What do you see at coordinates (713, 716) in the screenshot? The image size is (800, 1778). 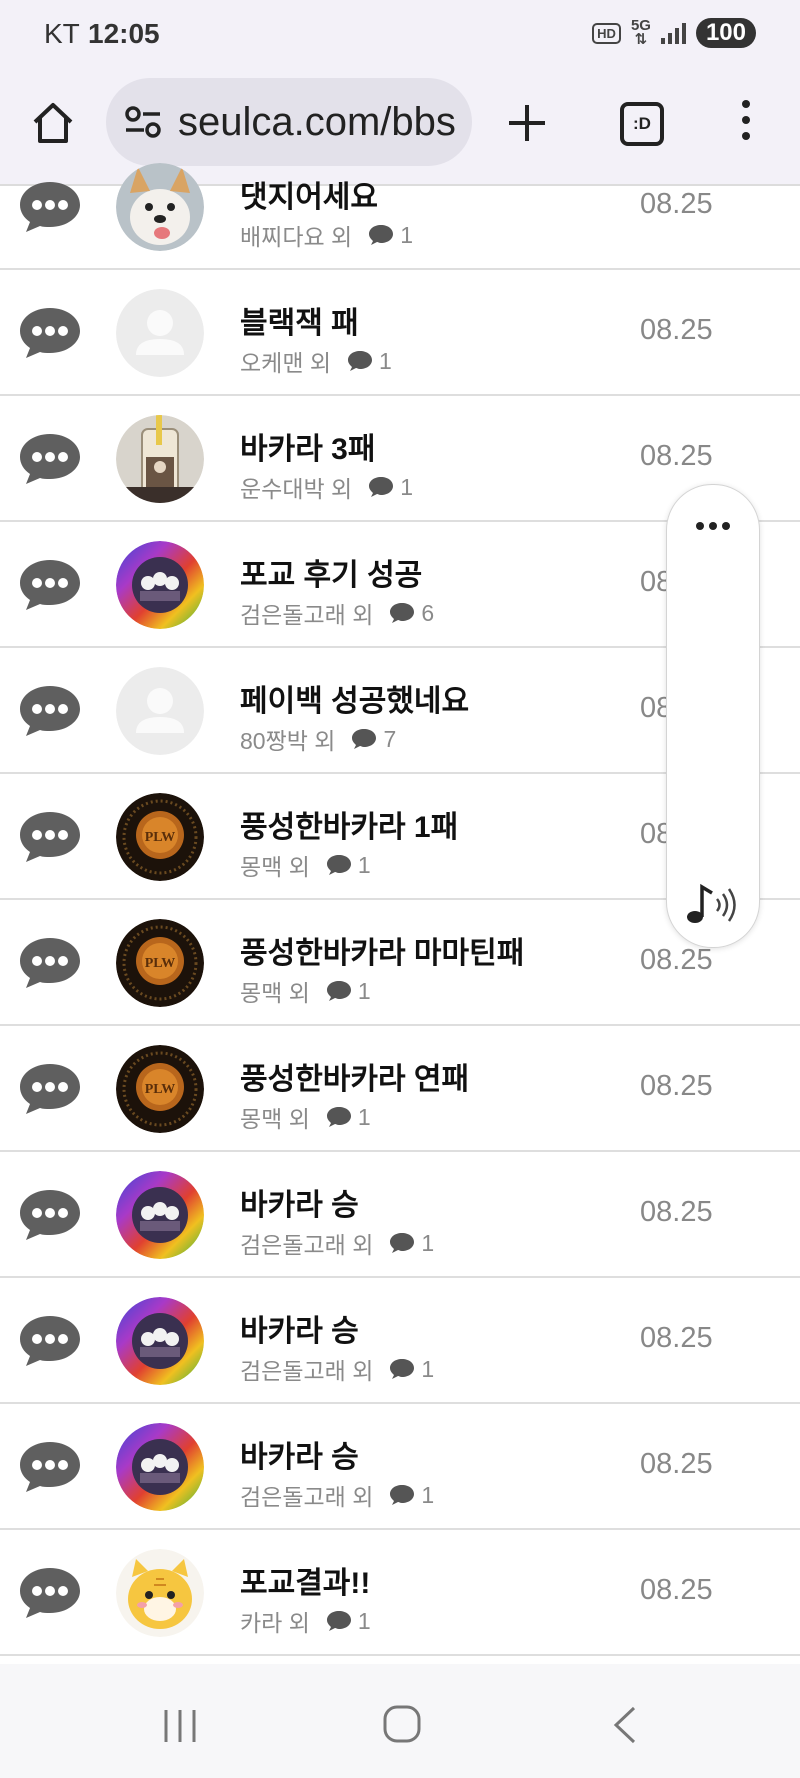 I see `floating-panel` at bounding box center [713, 716].